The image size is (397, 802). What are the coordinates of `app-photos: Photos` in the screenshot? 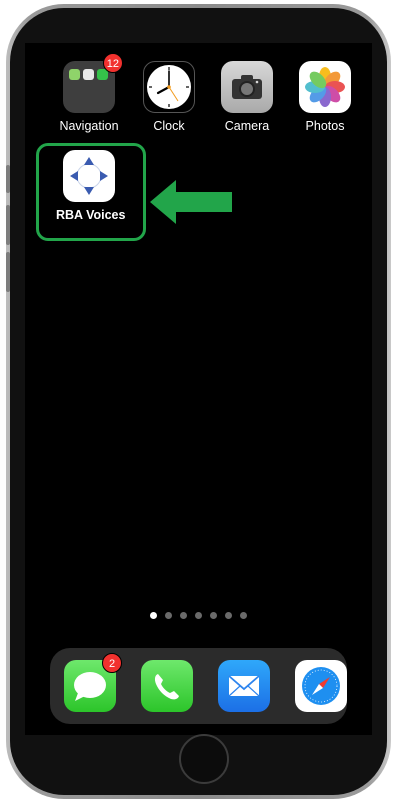 It's located at (325, 97).